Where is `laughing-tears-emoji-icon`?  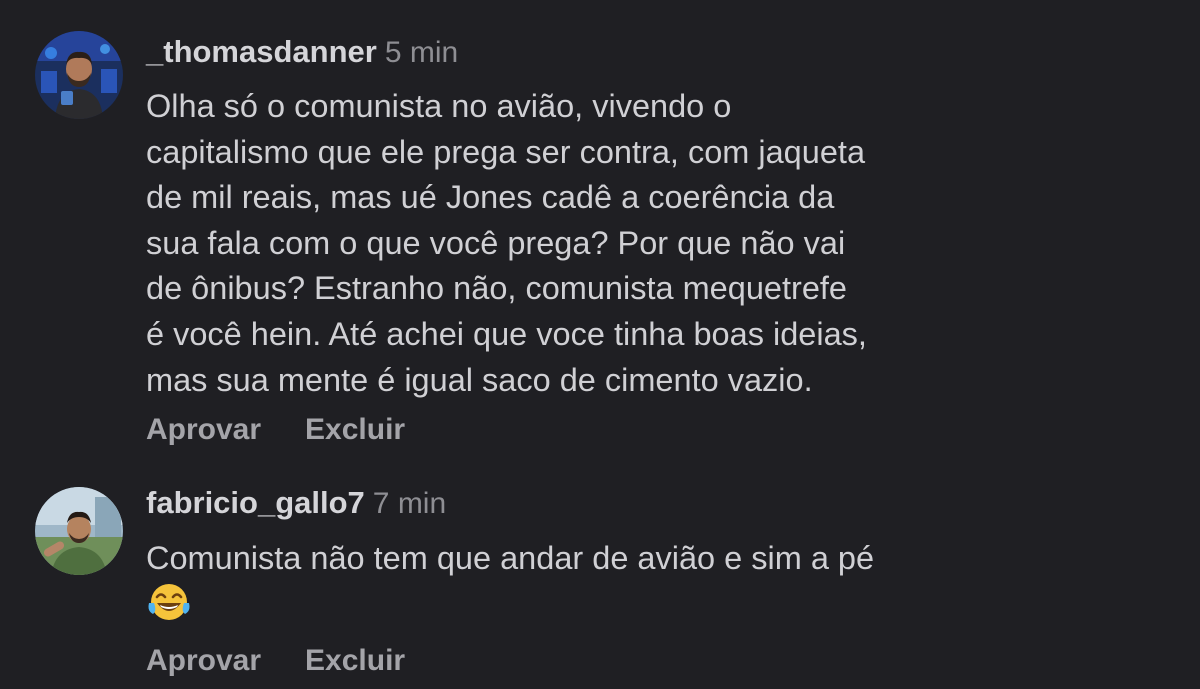
laughing-tears-emoji-icon is located at coordinates (169, 604).